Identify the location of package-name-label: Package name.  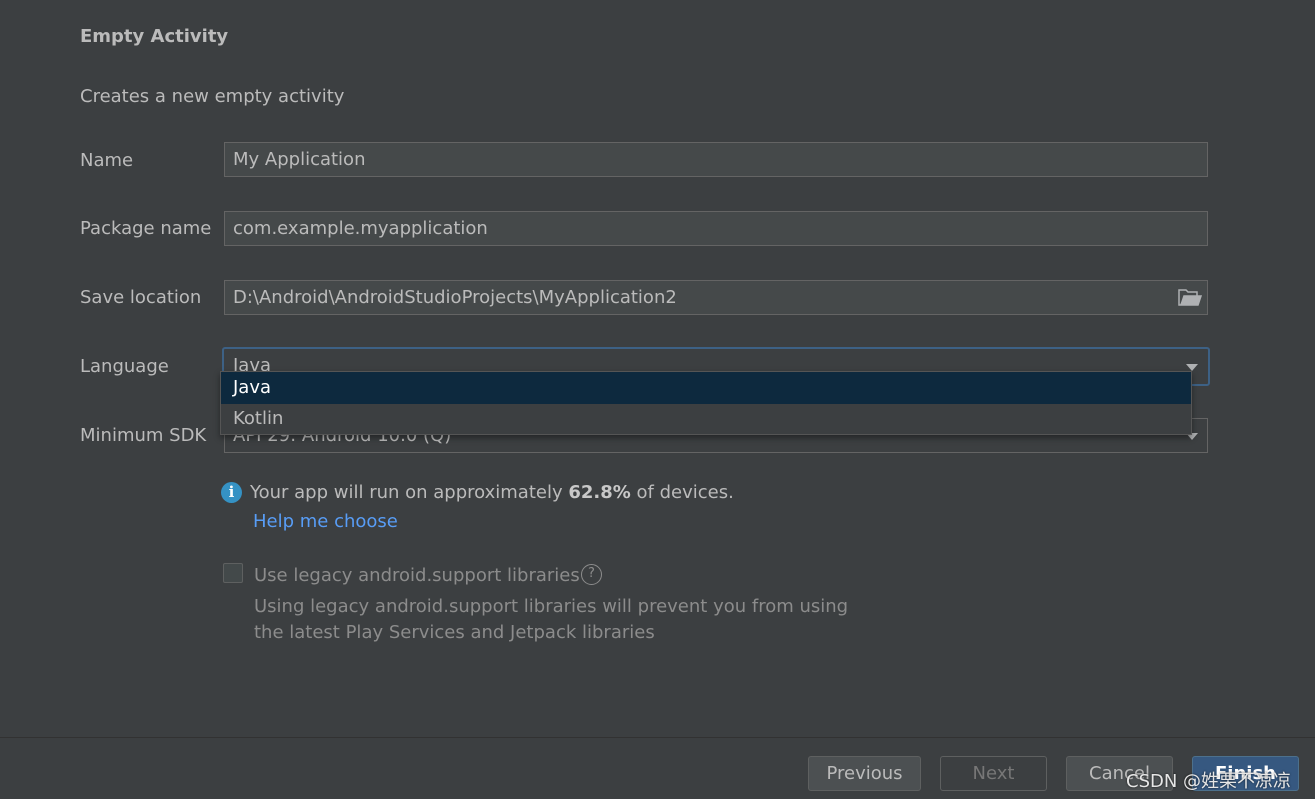
(146, 228).